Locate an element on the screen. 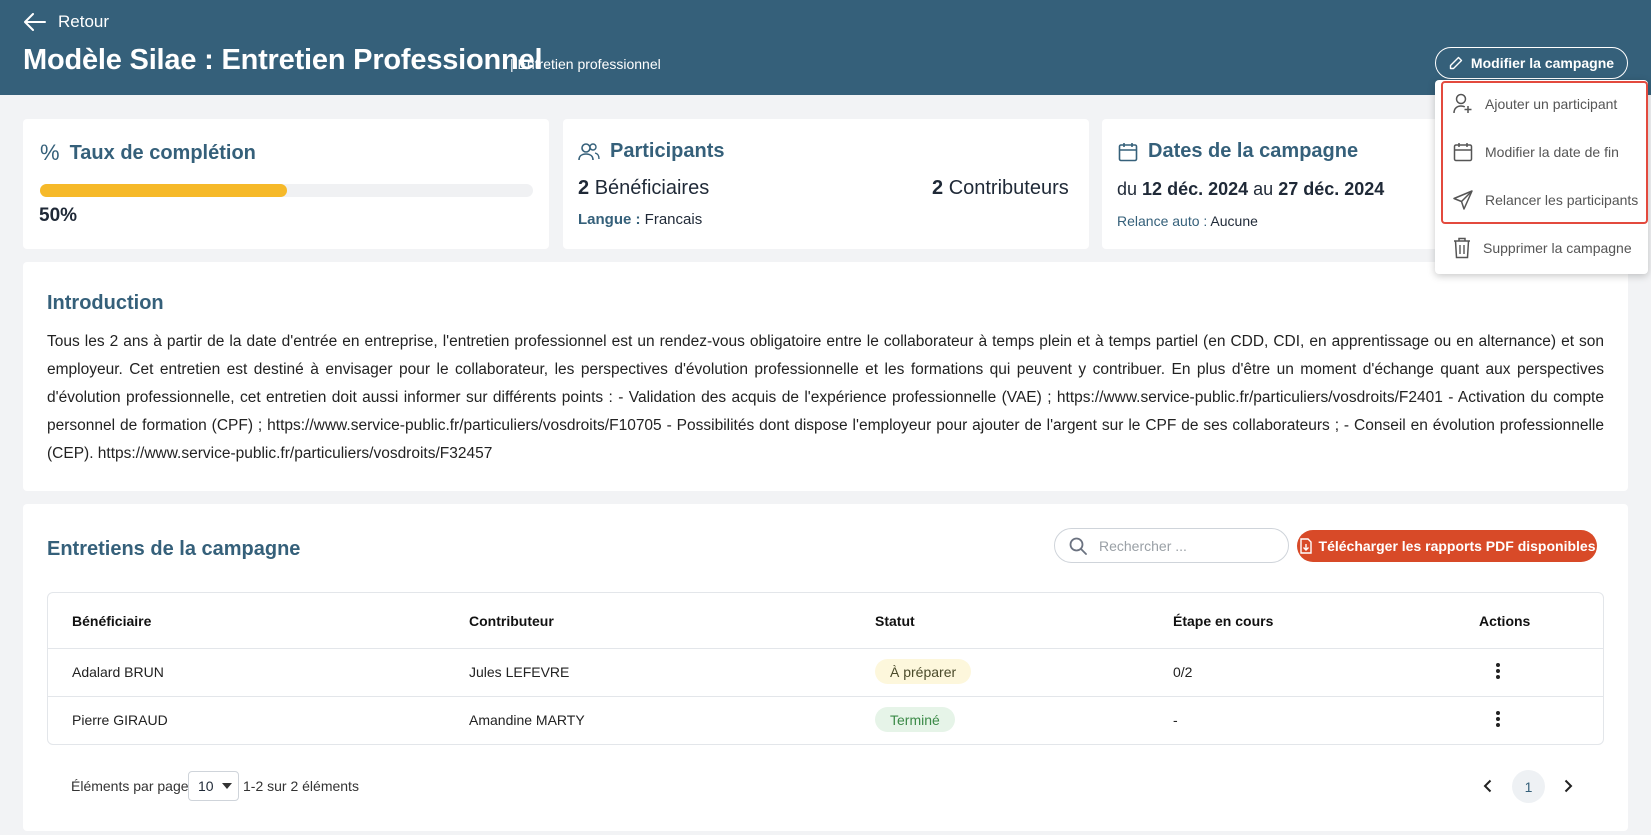  next-page-button is located at coordinates (1568, 786).